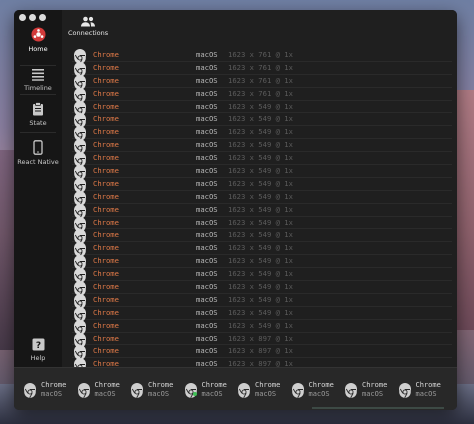 Image resolution: width=474 pixels, height=424 pixels. I want to click on sidebar-item-home: Home, so click(38, 40).